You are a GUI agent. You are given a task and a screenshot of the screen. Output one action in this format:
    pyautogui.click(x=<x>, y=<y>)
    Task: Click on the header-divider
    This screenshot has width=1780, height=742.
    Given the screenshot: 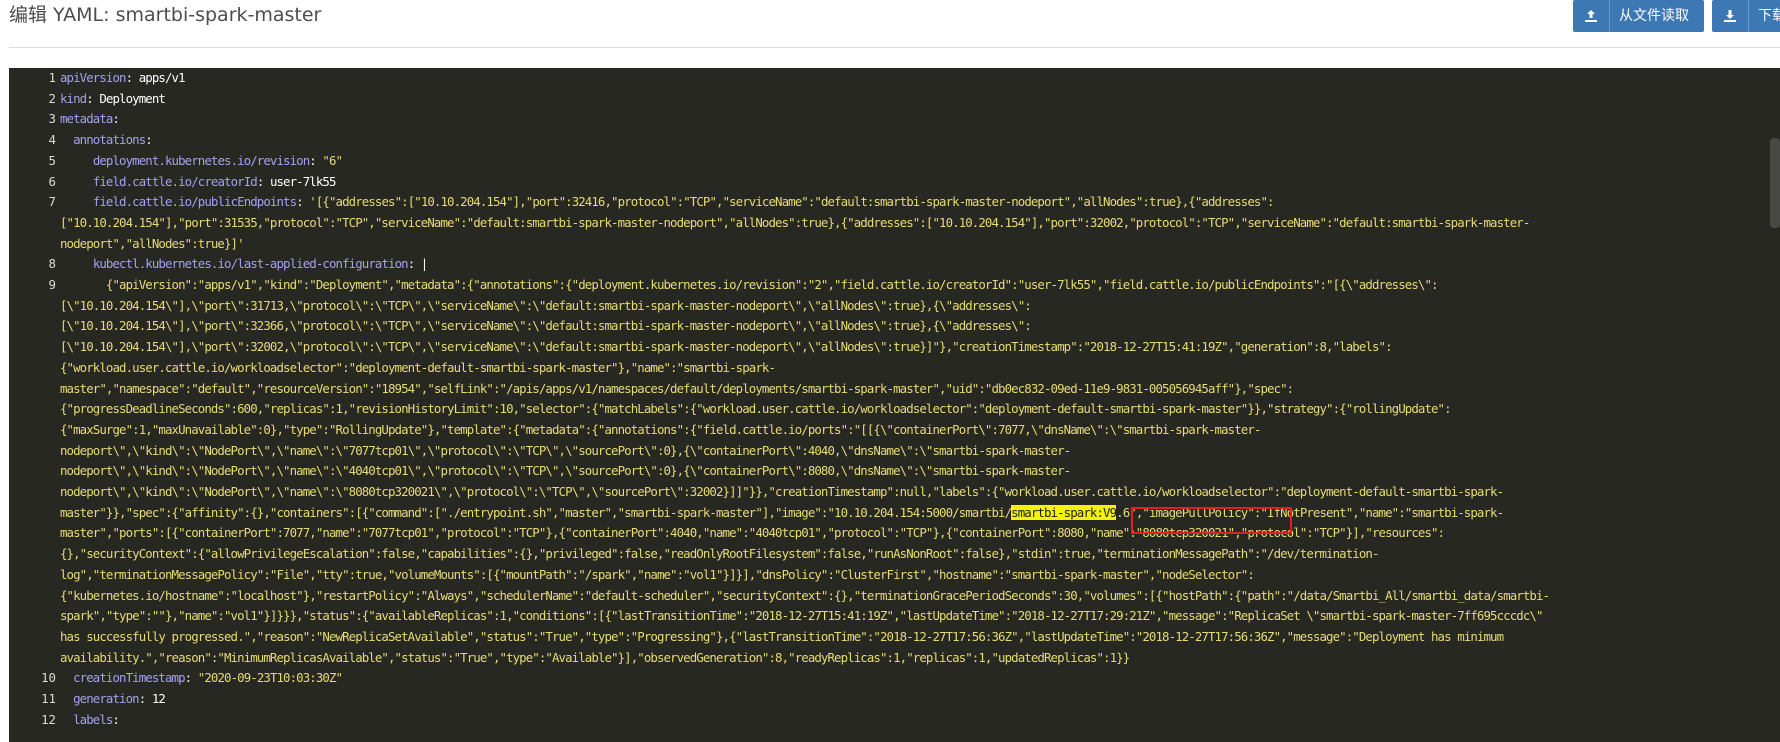 What is the action you would take?
    pyautogui.click(x=894, y=47)
    